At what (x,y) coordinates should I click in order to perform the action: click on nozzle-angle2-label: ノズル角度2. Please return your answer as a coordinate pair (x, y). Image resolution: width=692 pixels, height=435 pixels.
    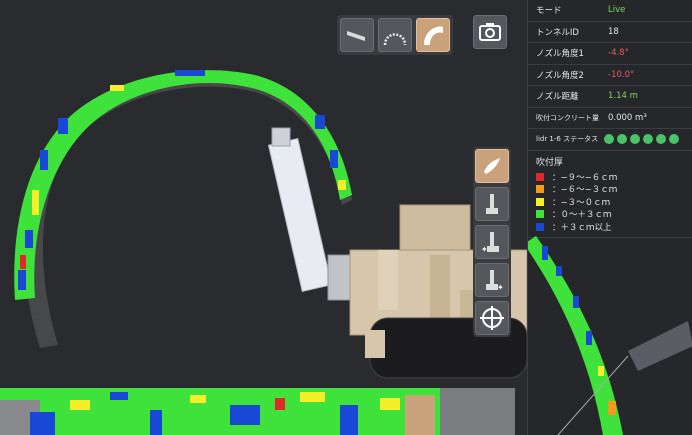
    Looking at the image, I should click on (560, 75).